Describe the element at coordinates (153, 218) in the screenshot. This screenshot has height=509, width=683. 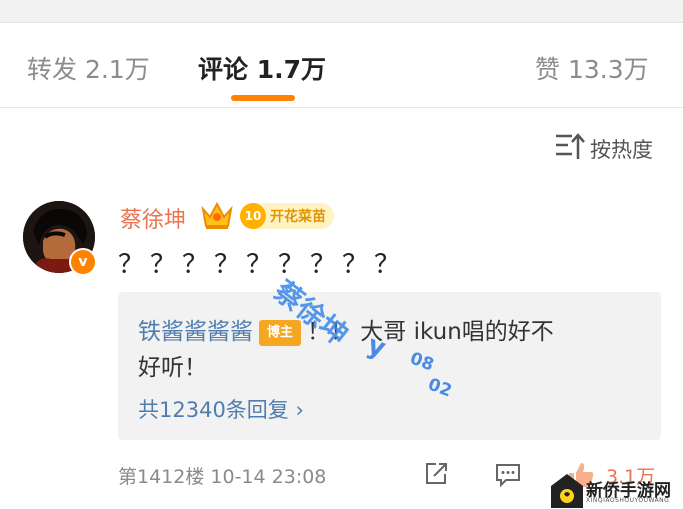
I see `comment-username: 蔡徐坤` at that location.